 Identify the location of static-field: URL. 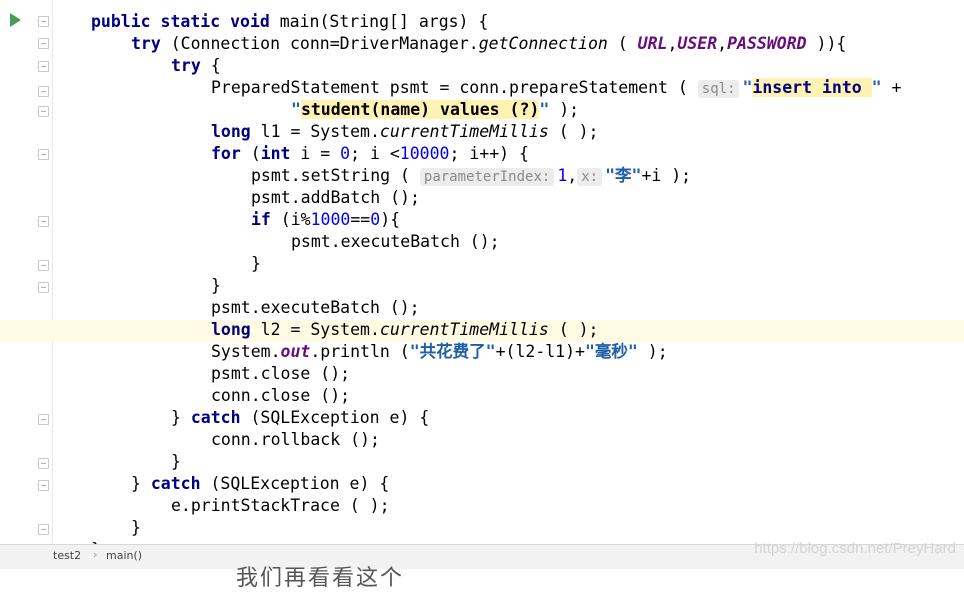
(652, 43).